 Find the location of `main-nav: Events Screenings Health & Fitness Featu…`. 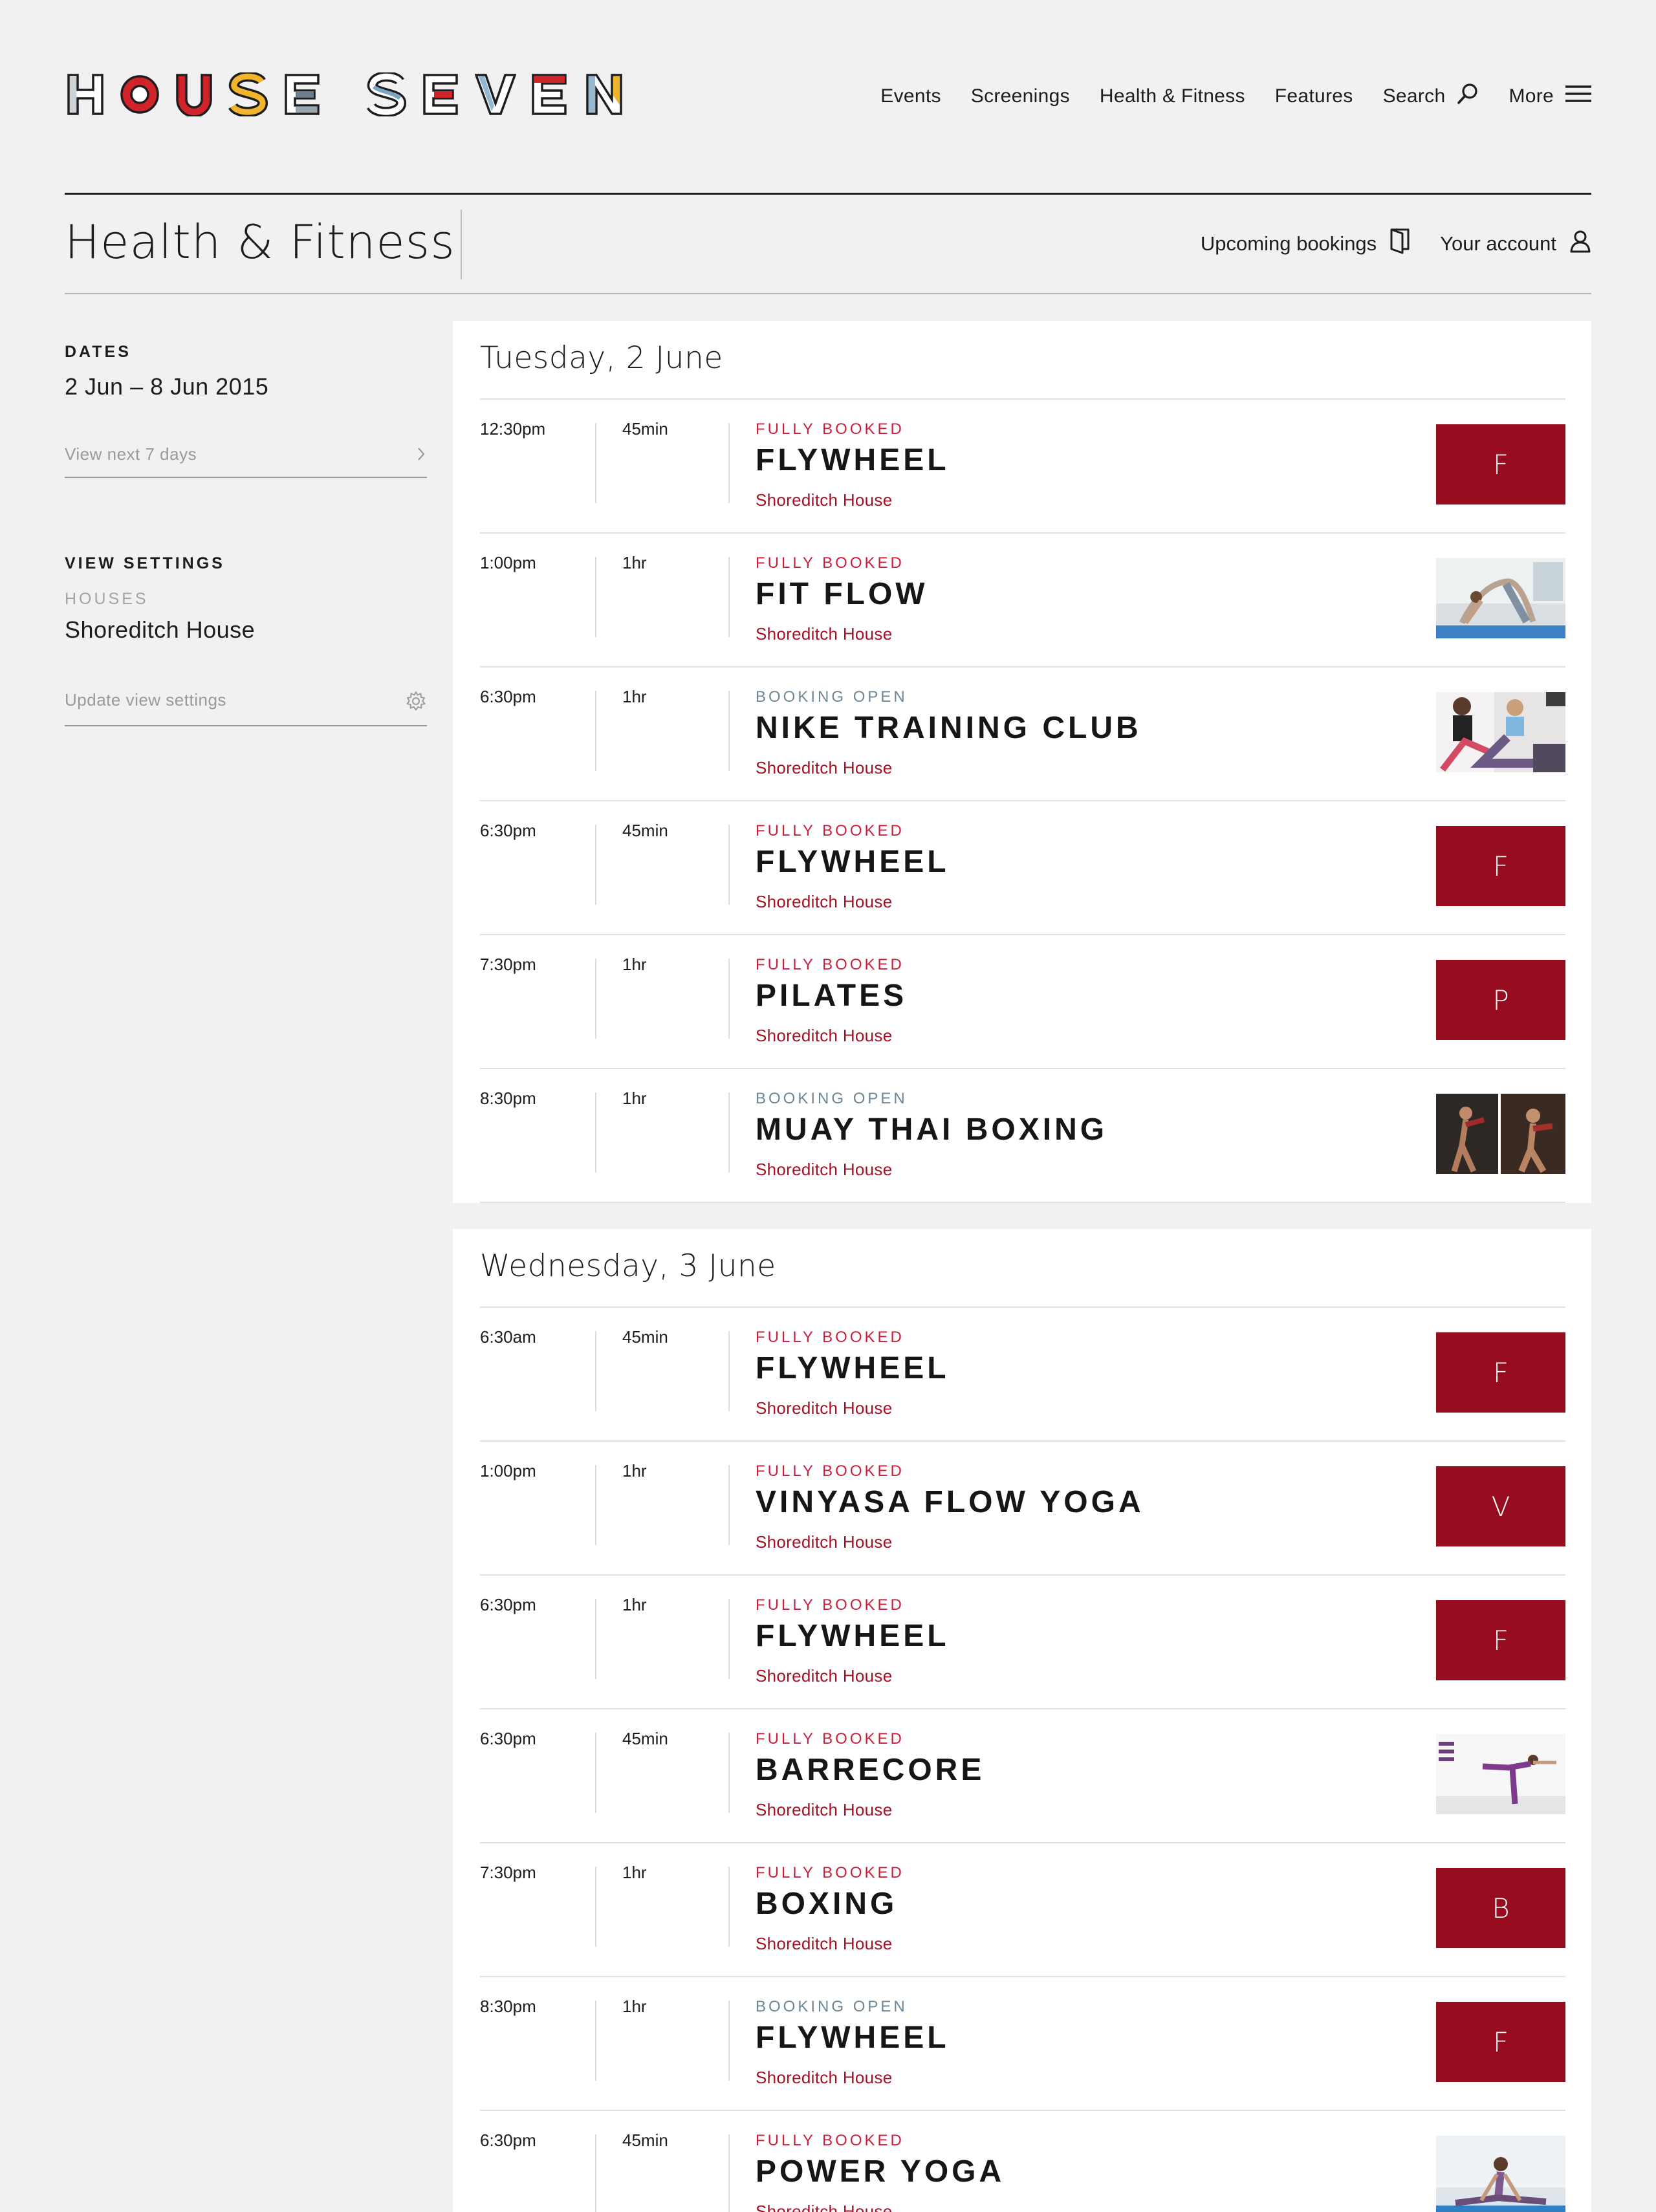

main-nav: Events Screenings Health & Fitness Featu… is located at coordinates (1221, 96).